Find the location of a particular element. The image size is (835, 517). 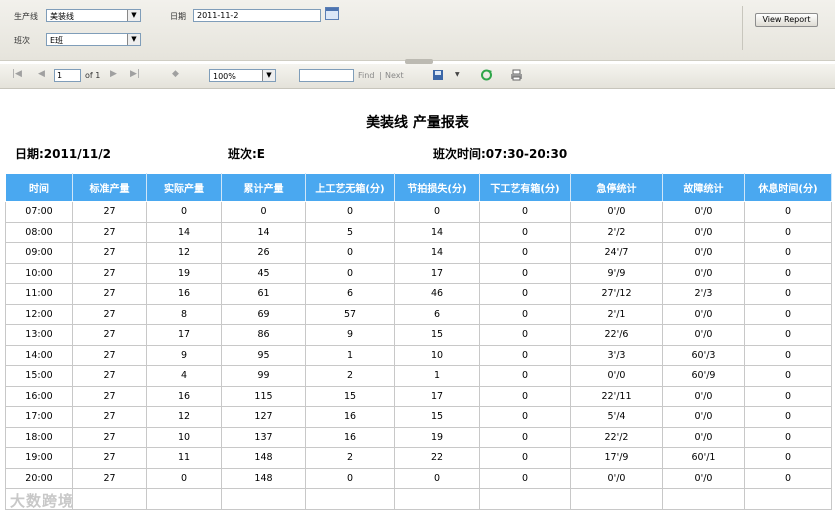

table-cell: 16:00 is located at coordinates (39, 396).